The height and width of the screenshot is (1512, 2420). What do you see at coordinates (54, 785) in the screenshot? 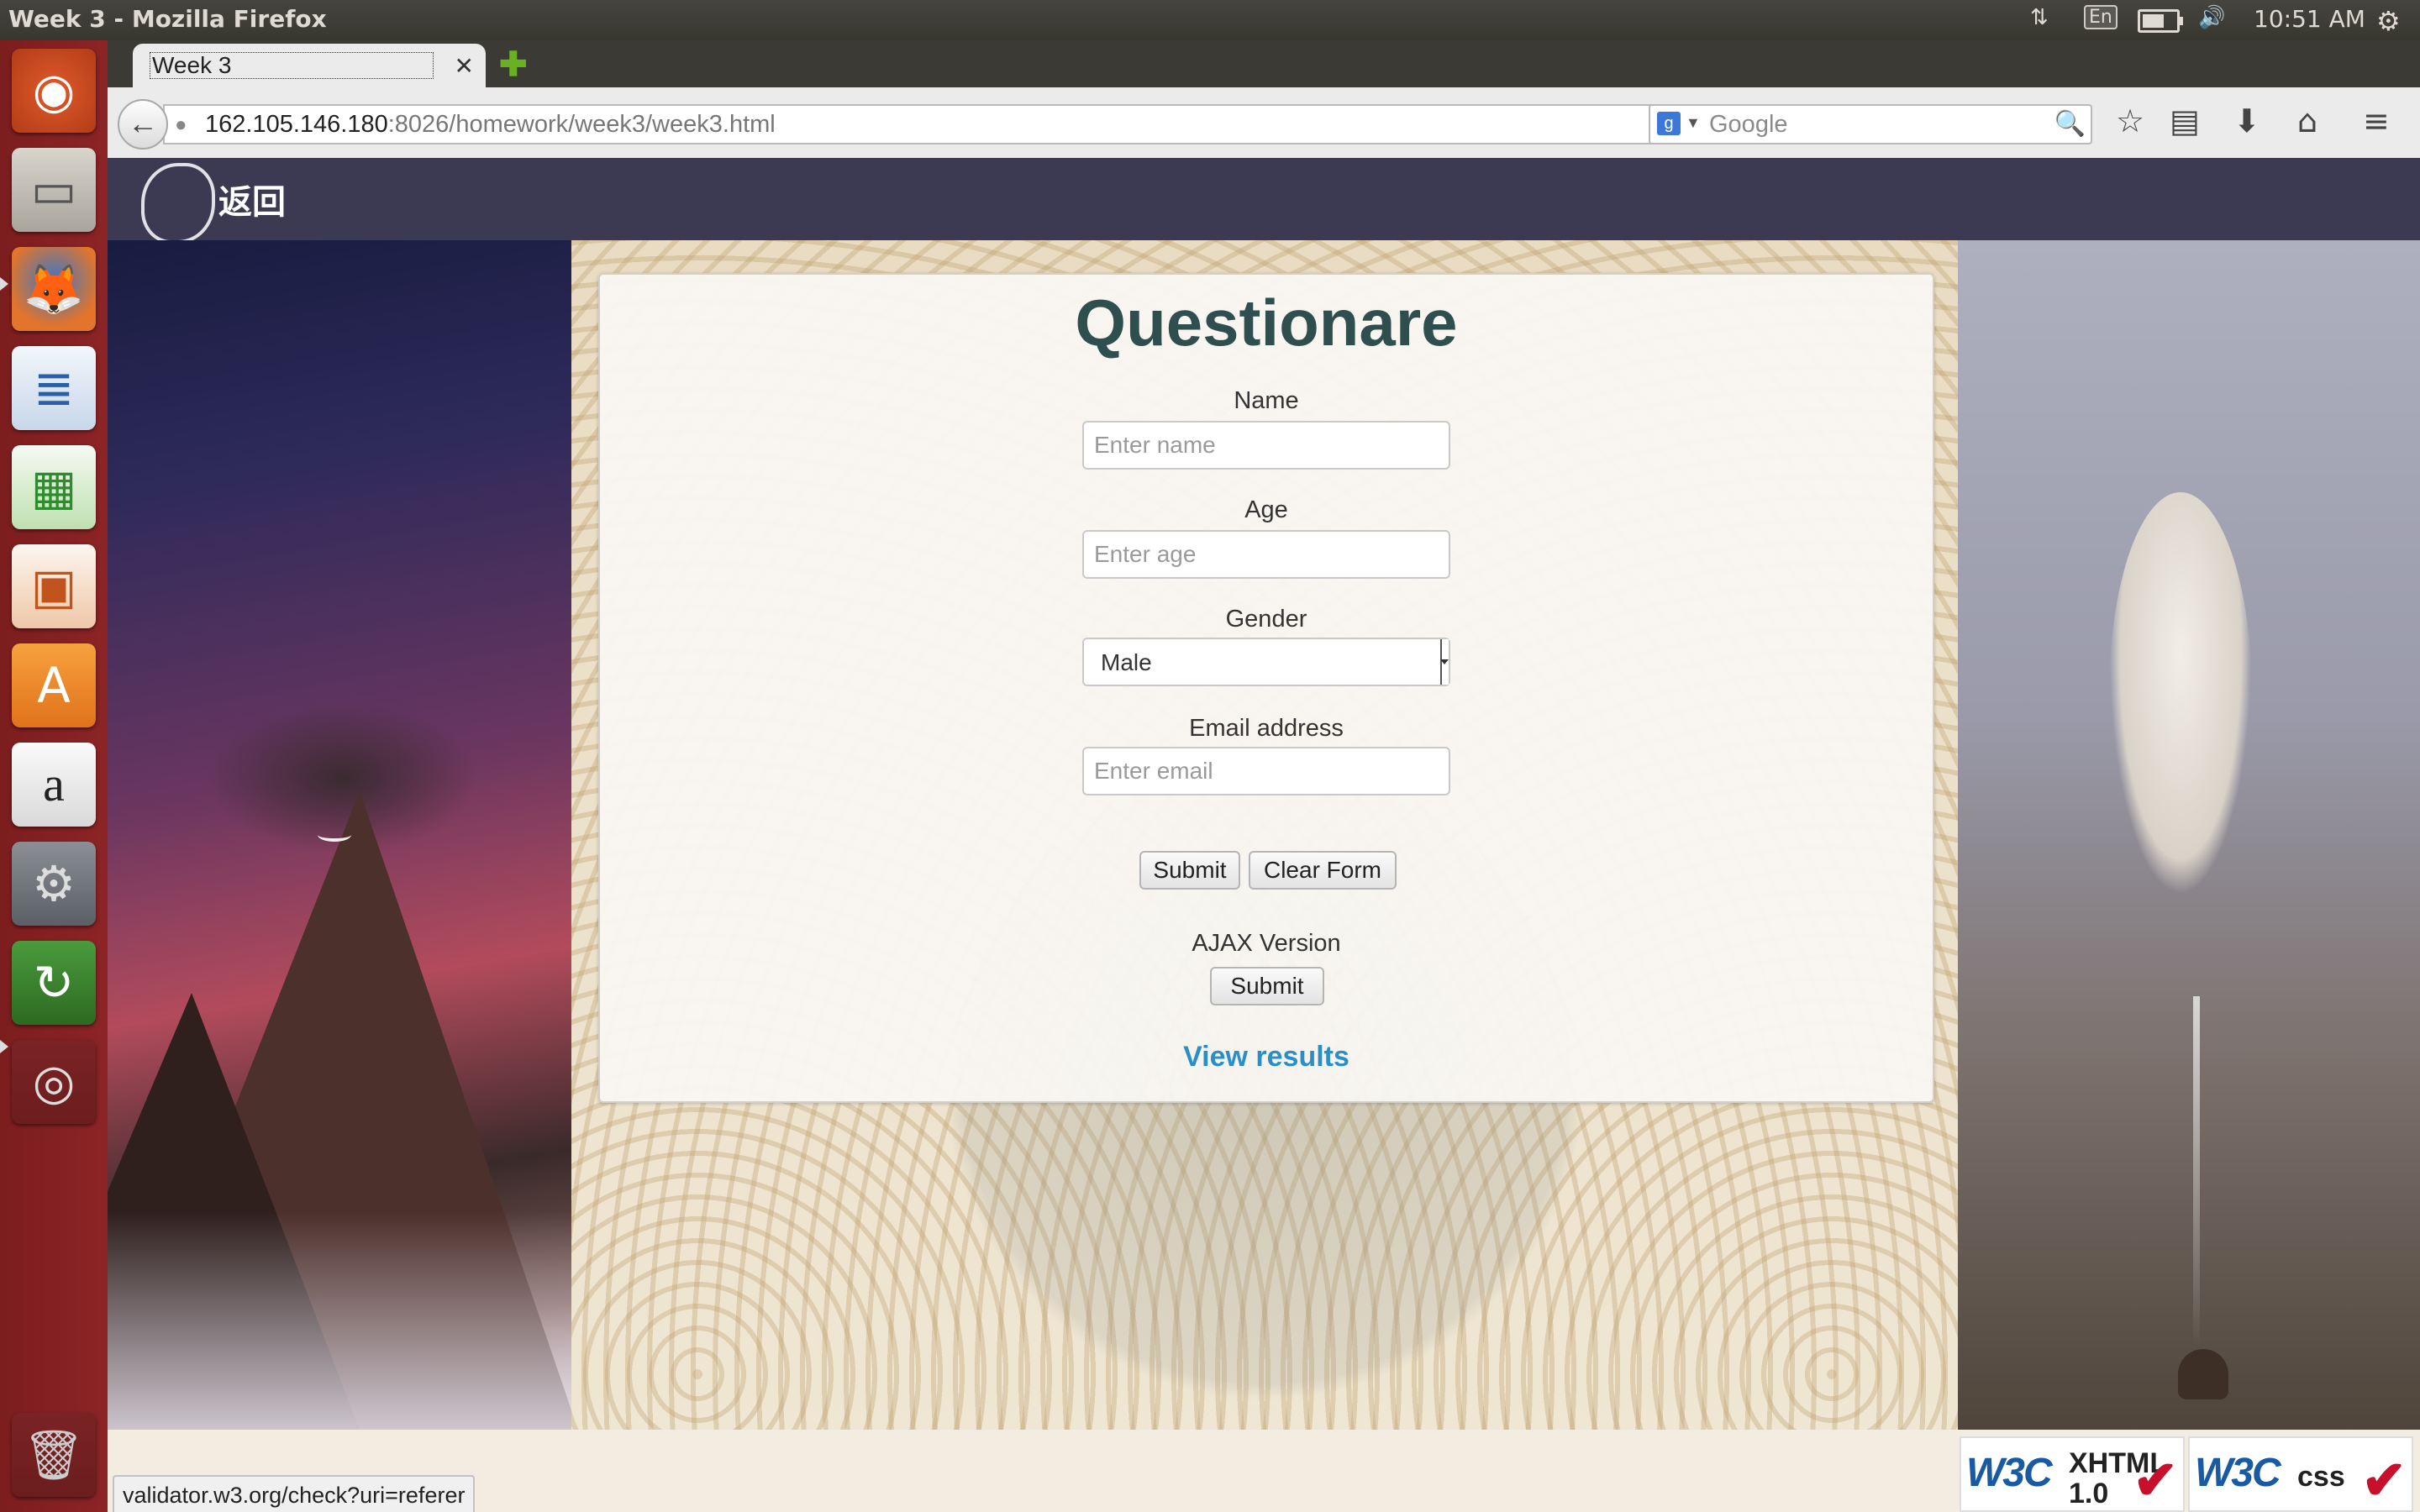
I see `amazon-icon: a` at bounding box center [54, 785].